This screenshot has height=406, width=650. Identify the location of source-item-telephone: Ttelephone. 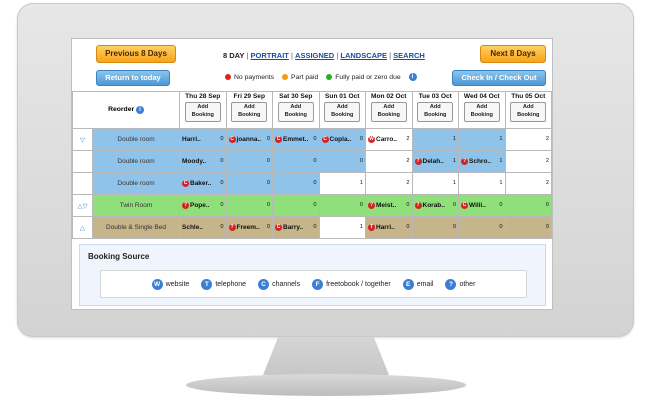
(223, 284).